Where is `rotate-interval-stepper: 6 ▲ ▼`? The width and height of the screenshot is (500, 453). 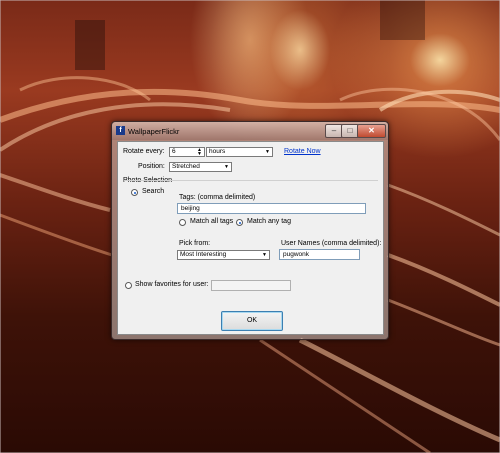
rotate-interval-stepper: 6 ▲ ▼ is located at coordinates (187, 152).